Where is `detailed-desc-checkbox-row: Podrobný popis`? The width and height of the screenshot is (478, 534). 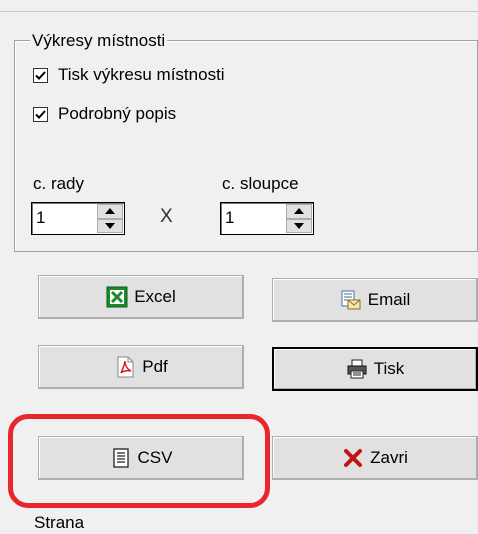 detailed-desc-checkbox-row: Podrobný popis is located at coordinates (104, 114).